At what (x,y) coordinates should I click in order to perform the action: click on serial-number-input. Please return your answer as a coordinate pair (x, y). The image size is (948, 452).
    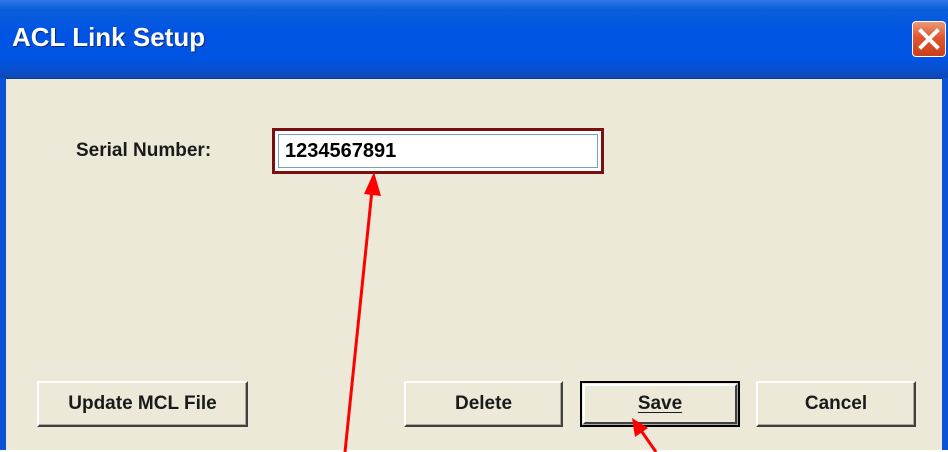
    Looking at the image, I should click on (438, 151).